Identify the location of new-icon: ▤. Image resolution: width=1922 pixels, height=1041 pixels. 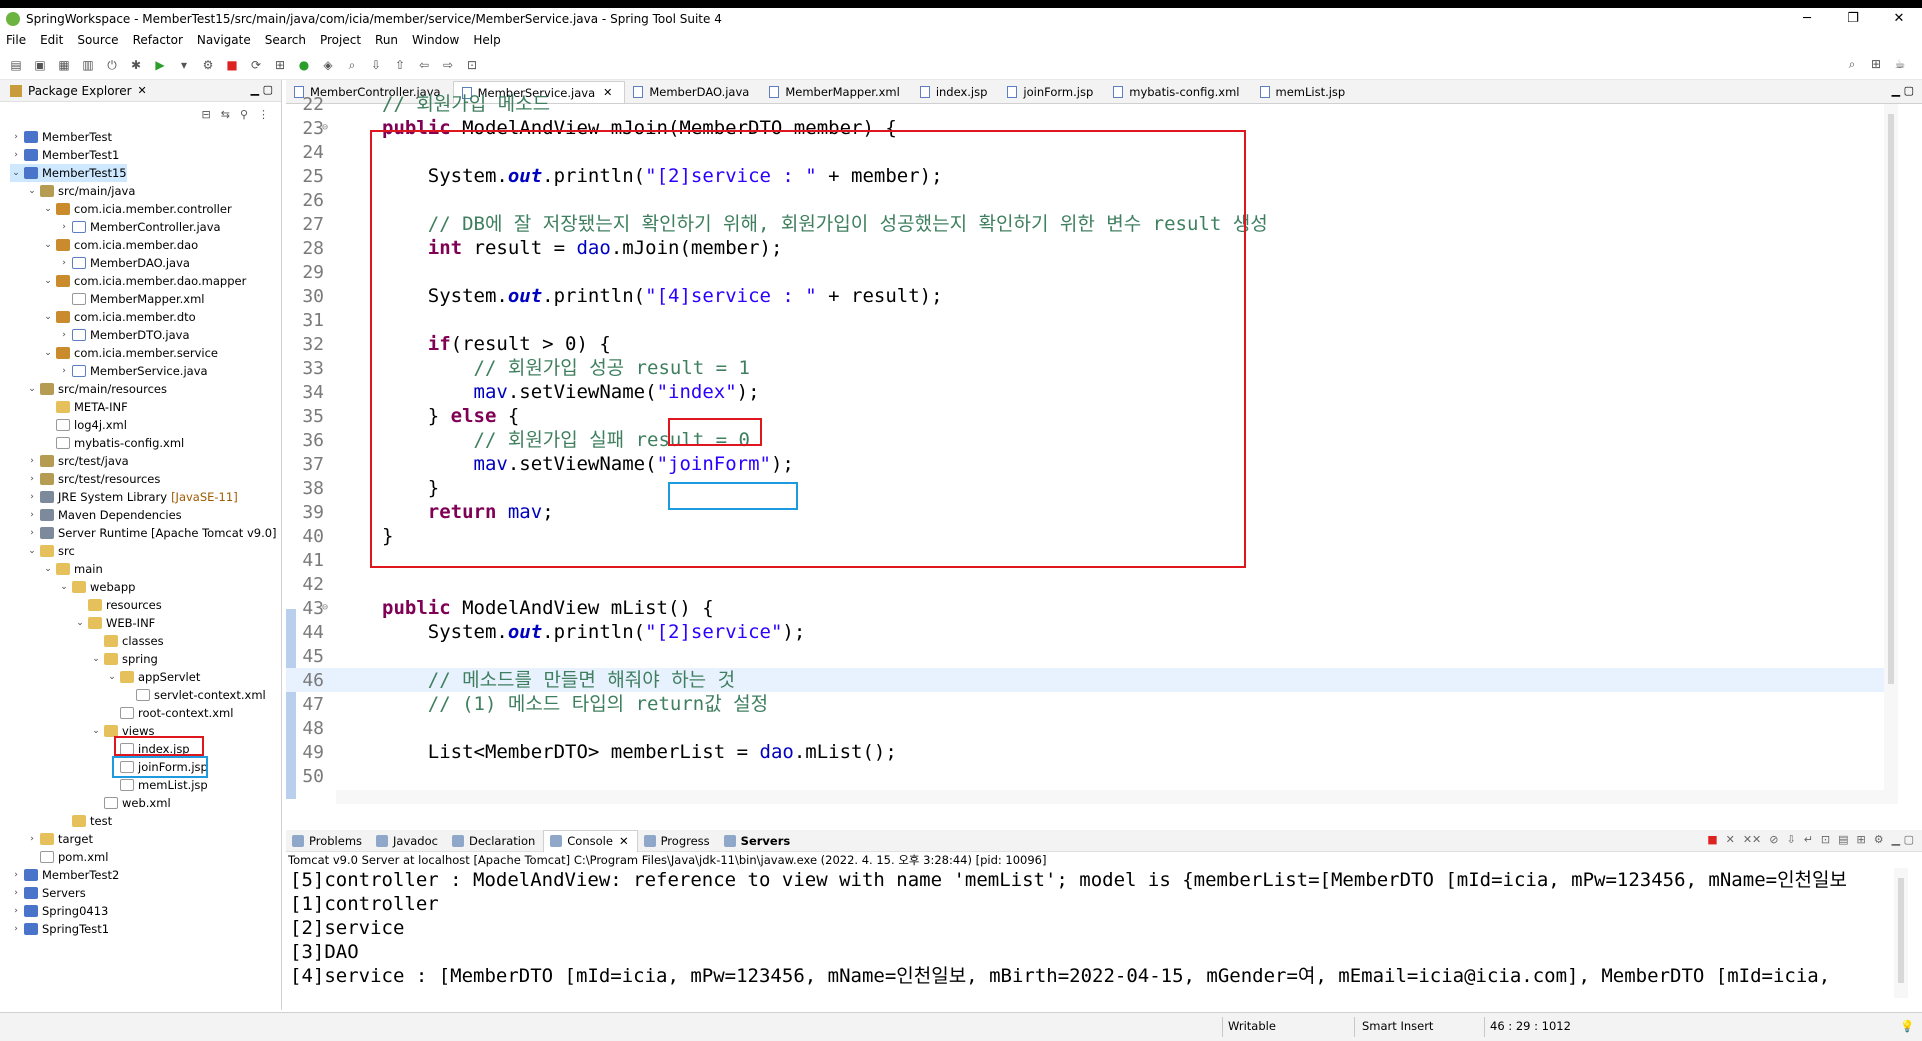
(16, 65).